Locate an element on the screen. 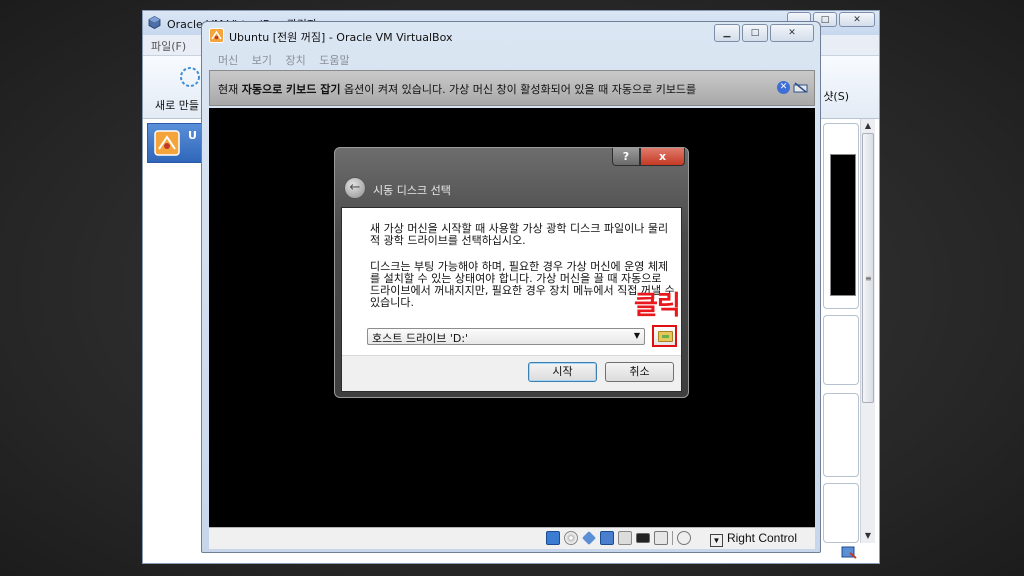 The width and height of the screenshot is (1024, 576). cancel-button: 취소 is located at coordinates (639, 372).